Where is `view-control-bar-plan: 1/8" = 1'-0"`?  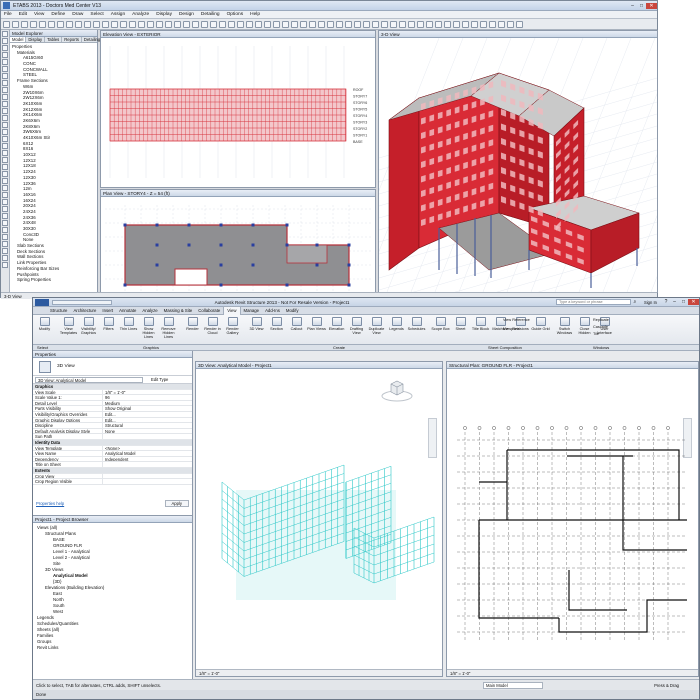 view-control-bar-plan: 1/8" = 1'-0" is located at coordinates (572, 672).